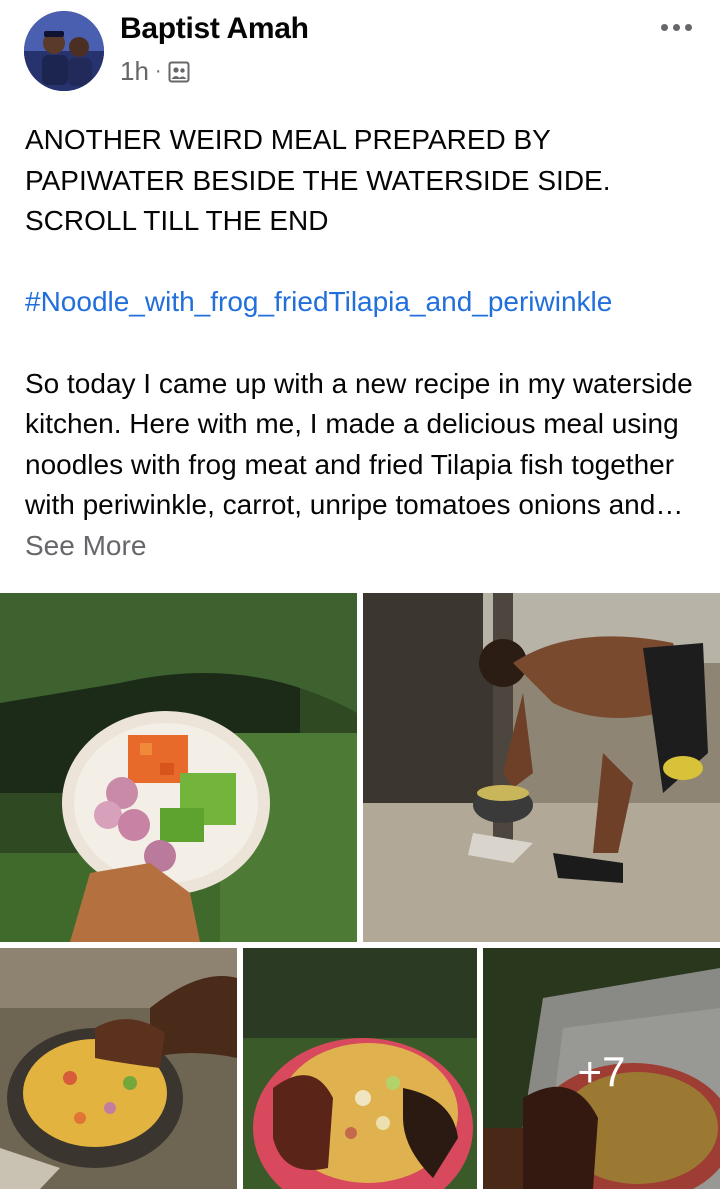  What do you see at coordinates (601, 1071) in the screenshot?
I see `more-photos-count: +7` at bounding box center [601, 1071].